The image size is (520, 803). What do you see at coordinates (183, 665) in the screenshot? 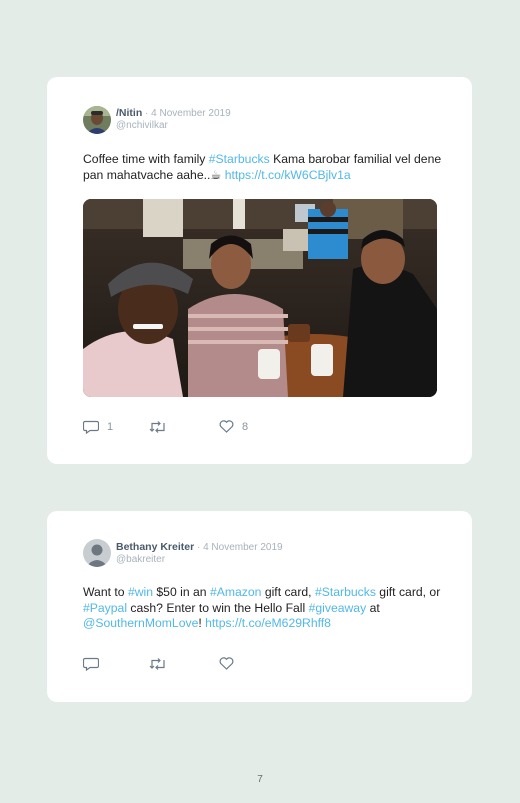
I see `tweet-actions` at bounding box center [183, 665].